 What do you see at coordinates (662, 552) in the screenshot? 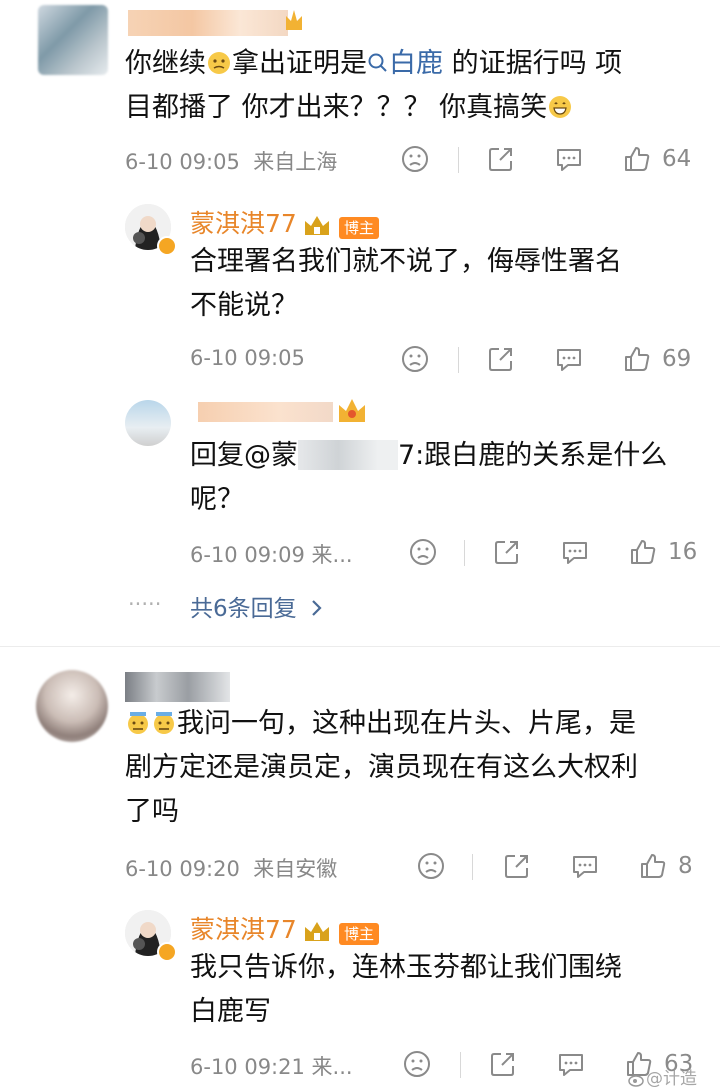
I see `like-button: 16` at bounding box center [662, 552].